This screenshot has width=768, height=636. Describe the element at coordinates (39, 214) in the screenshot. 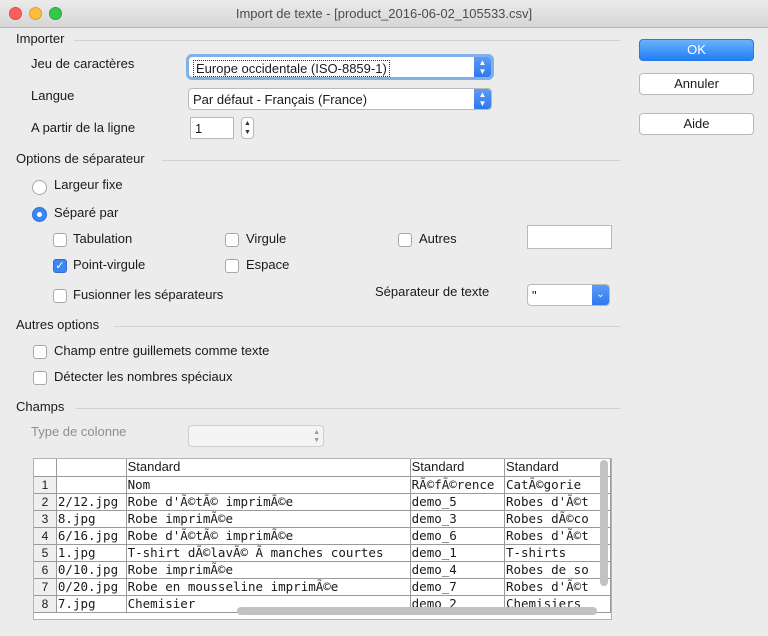

I see `separated-by-radio` at that location.